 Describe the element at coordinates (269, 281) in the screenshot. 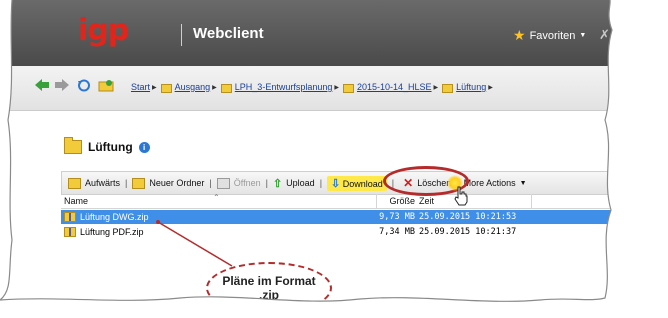

I see `annotation-line-1: Pläne im Format` at that location.